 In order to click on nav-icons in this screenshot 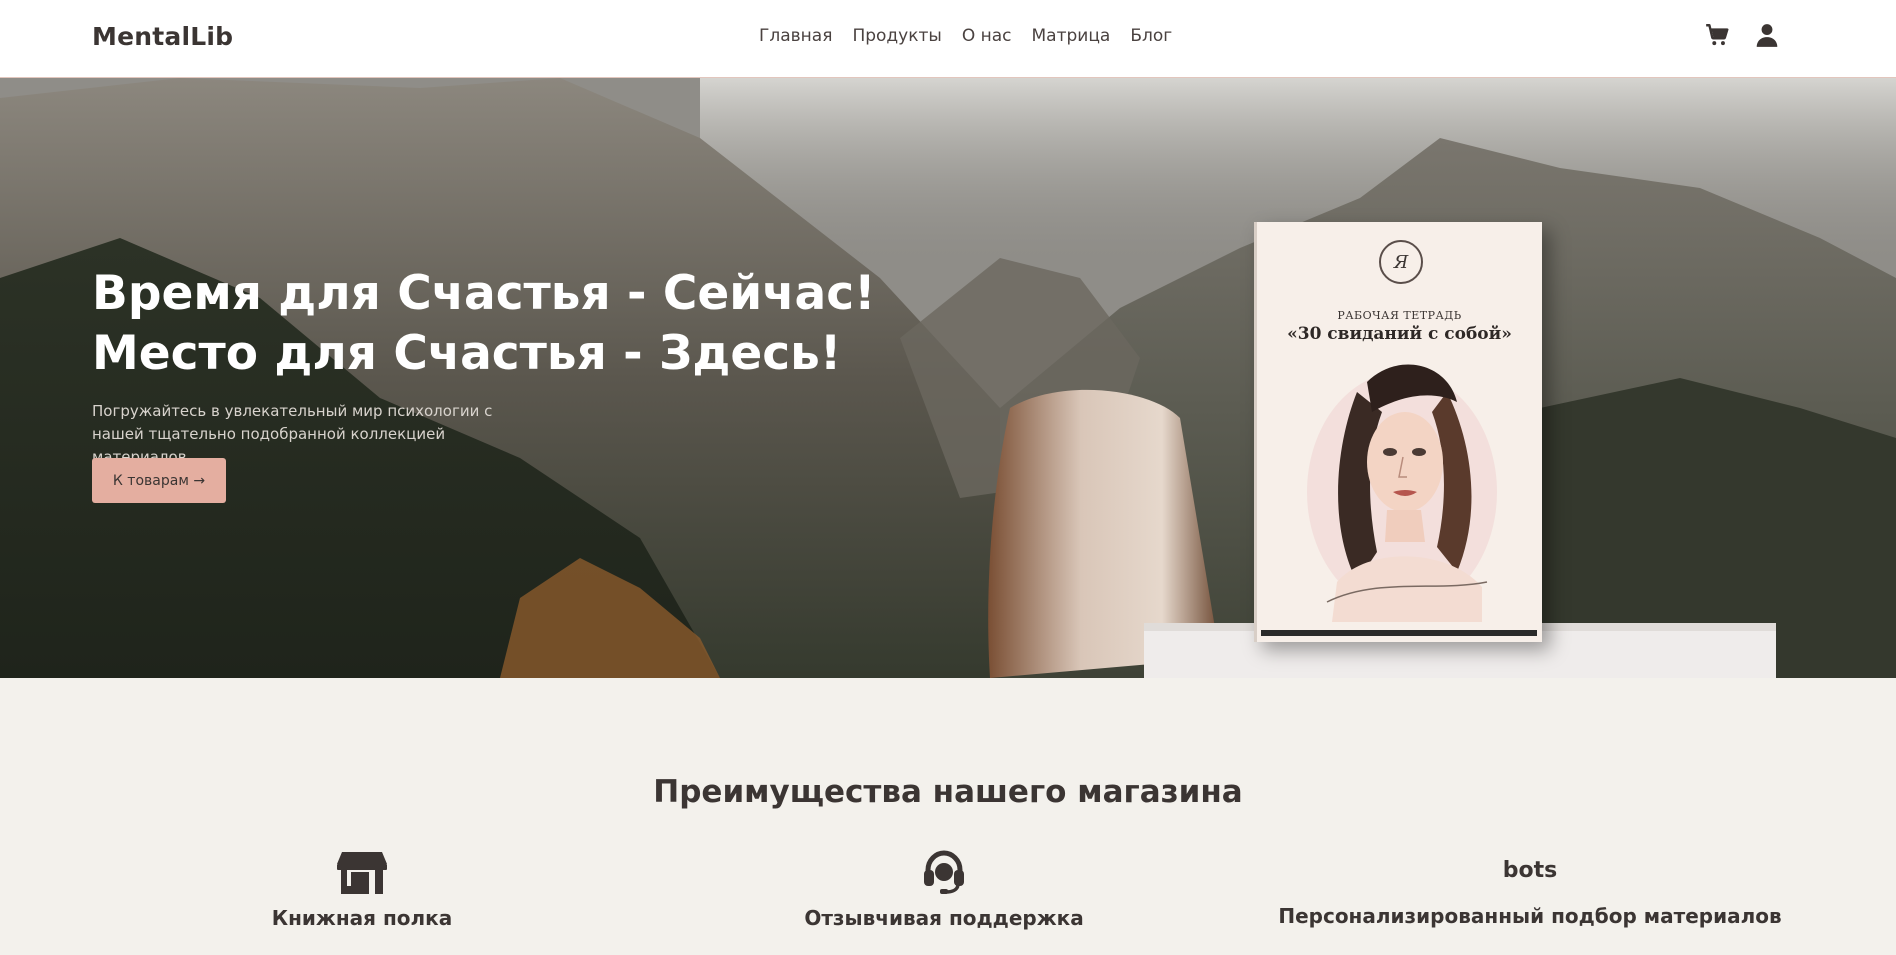, I will do `click(1742, 35)`.